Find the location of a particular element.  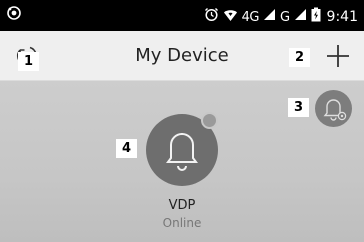

heart-wifi-icon is located at coordinates (230, 17).